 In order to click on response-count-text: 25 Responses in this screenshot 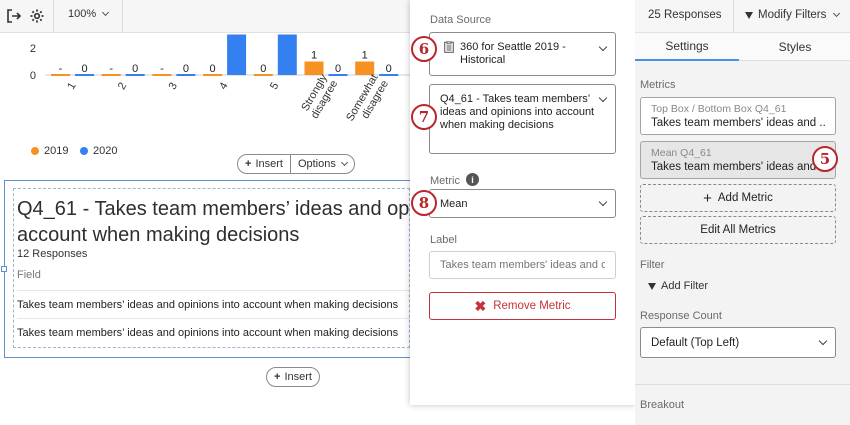, I will do `click(685, 15)`.